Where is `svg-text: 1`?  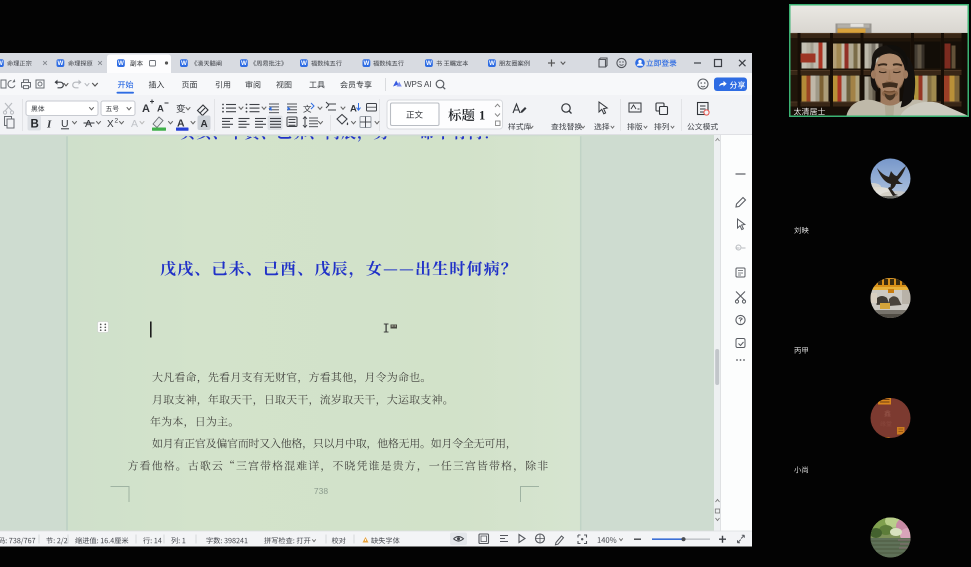
svg-text: 1 is located at coordinates (482, 116).